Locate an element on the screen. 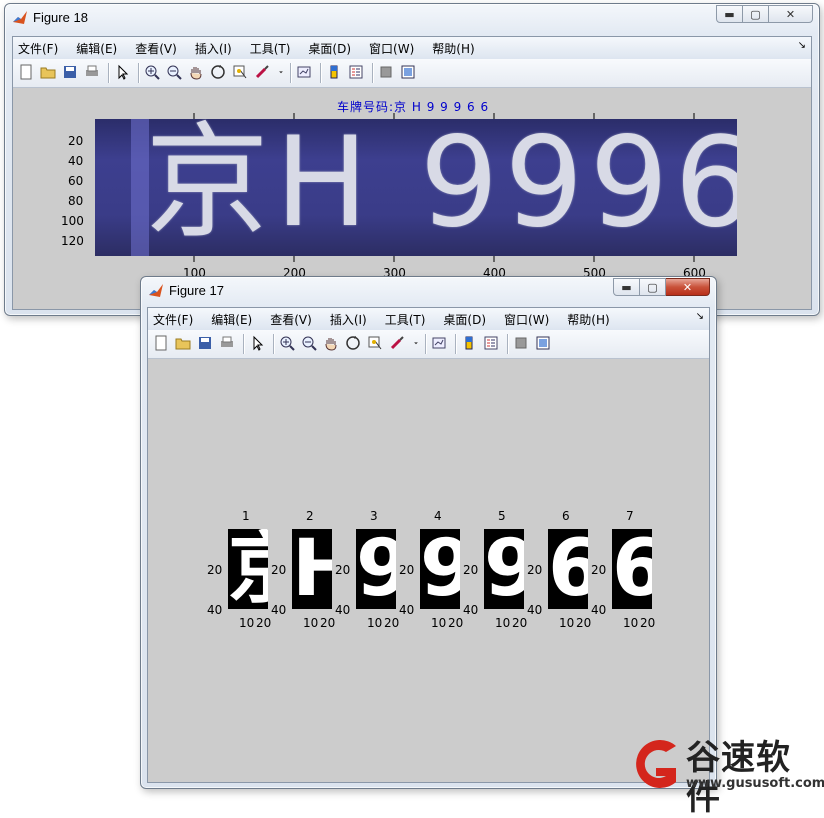 Image resolution: width=824 pixels, height=818 pixels. zoom-out-icon is located at coordinates (309, 343).